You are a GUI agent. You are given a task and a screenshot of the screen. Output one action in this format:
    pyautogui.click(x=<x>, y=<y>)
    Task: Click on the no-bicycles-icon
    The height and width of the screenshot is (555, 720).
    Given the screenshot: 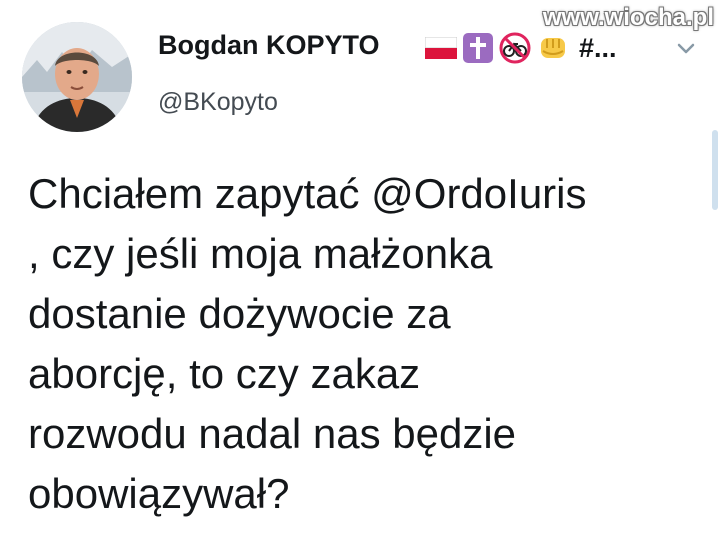 What is the action you would take?
    pyautogui.click(x=515, y=48)
    